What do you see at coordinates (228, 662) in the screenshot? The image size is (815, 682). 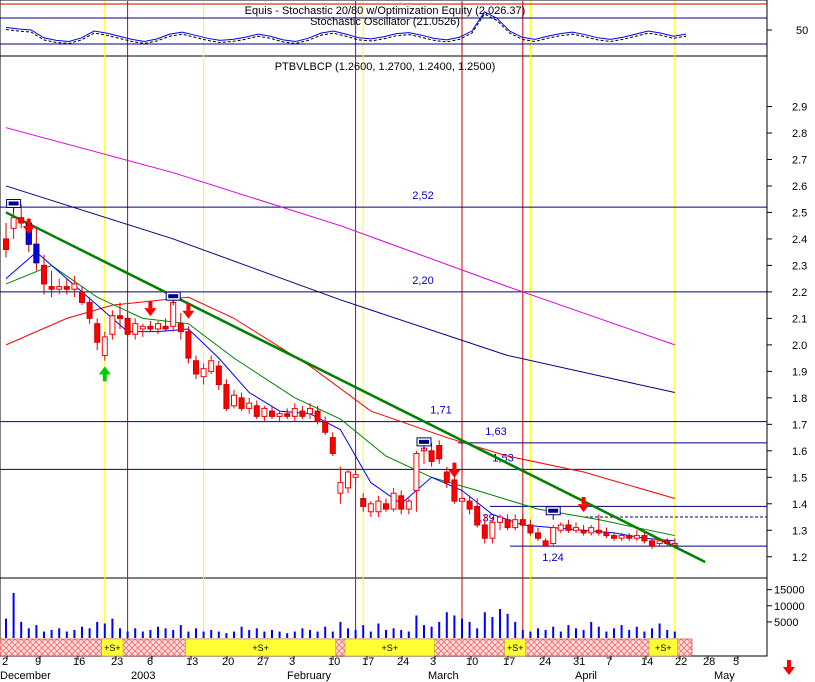 I see `x-day-label: 20` at bounding box center [228, 662].